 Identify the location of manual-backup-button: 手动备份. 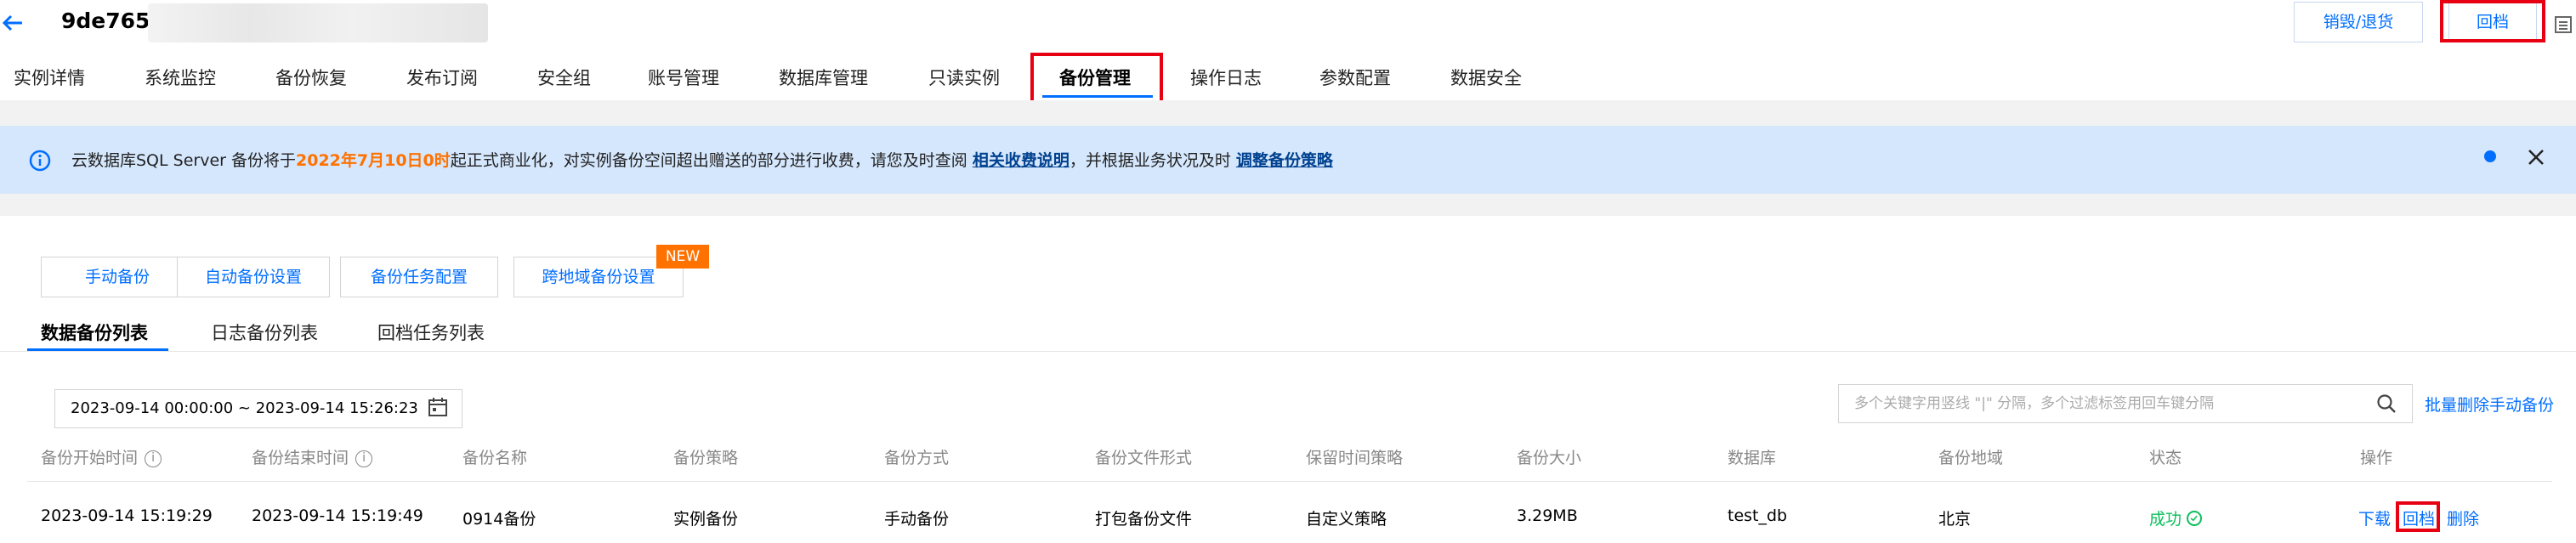
(118, 277).